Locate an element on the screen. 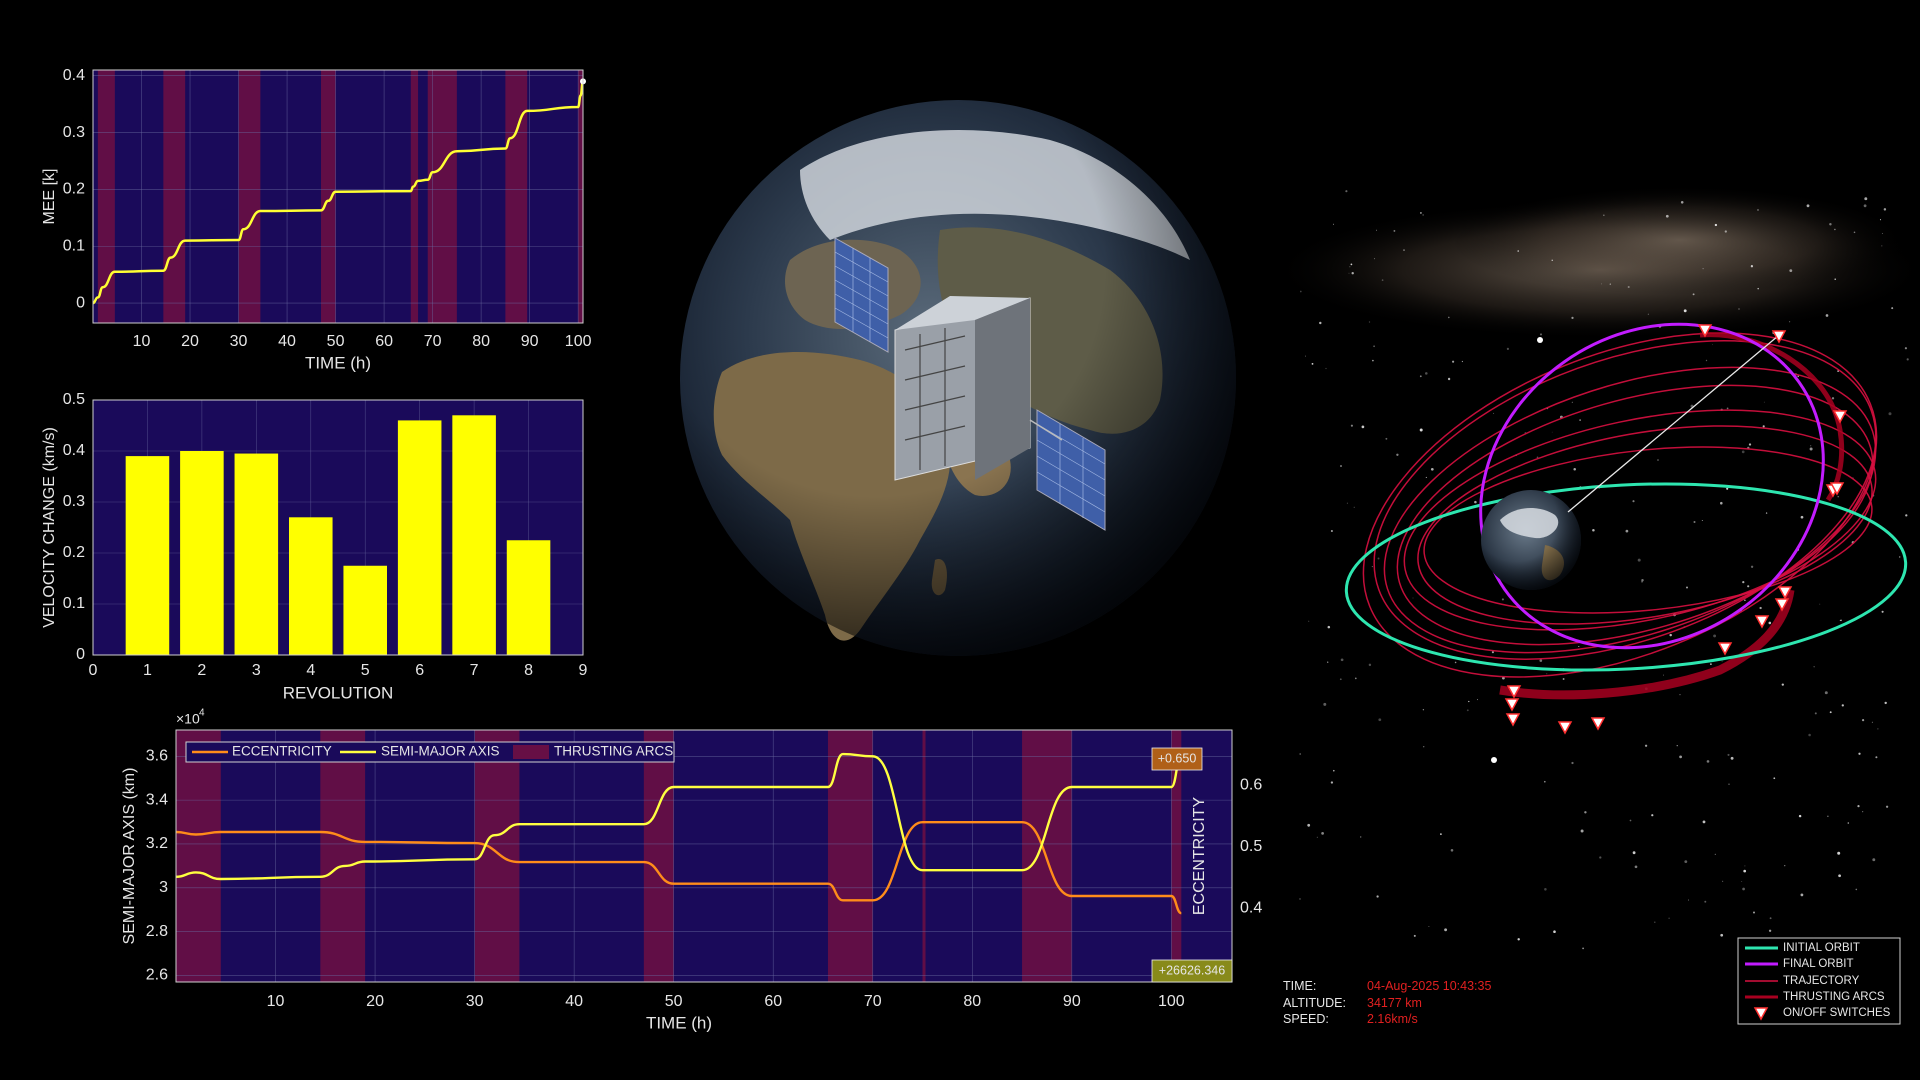 The image size is (1920, 1080). x-tick-label: 10 is located at coordinates (142, 341).